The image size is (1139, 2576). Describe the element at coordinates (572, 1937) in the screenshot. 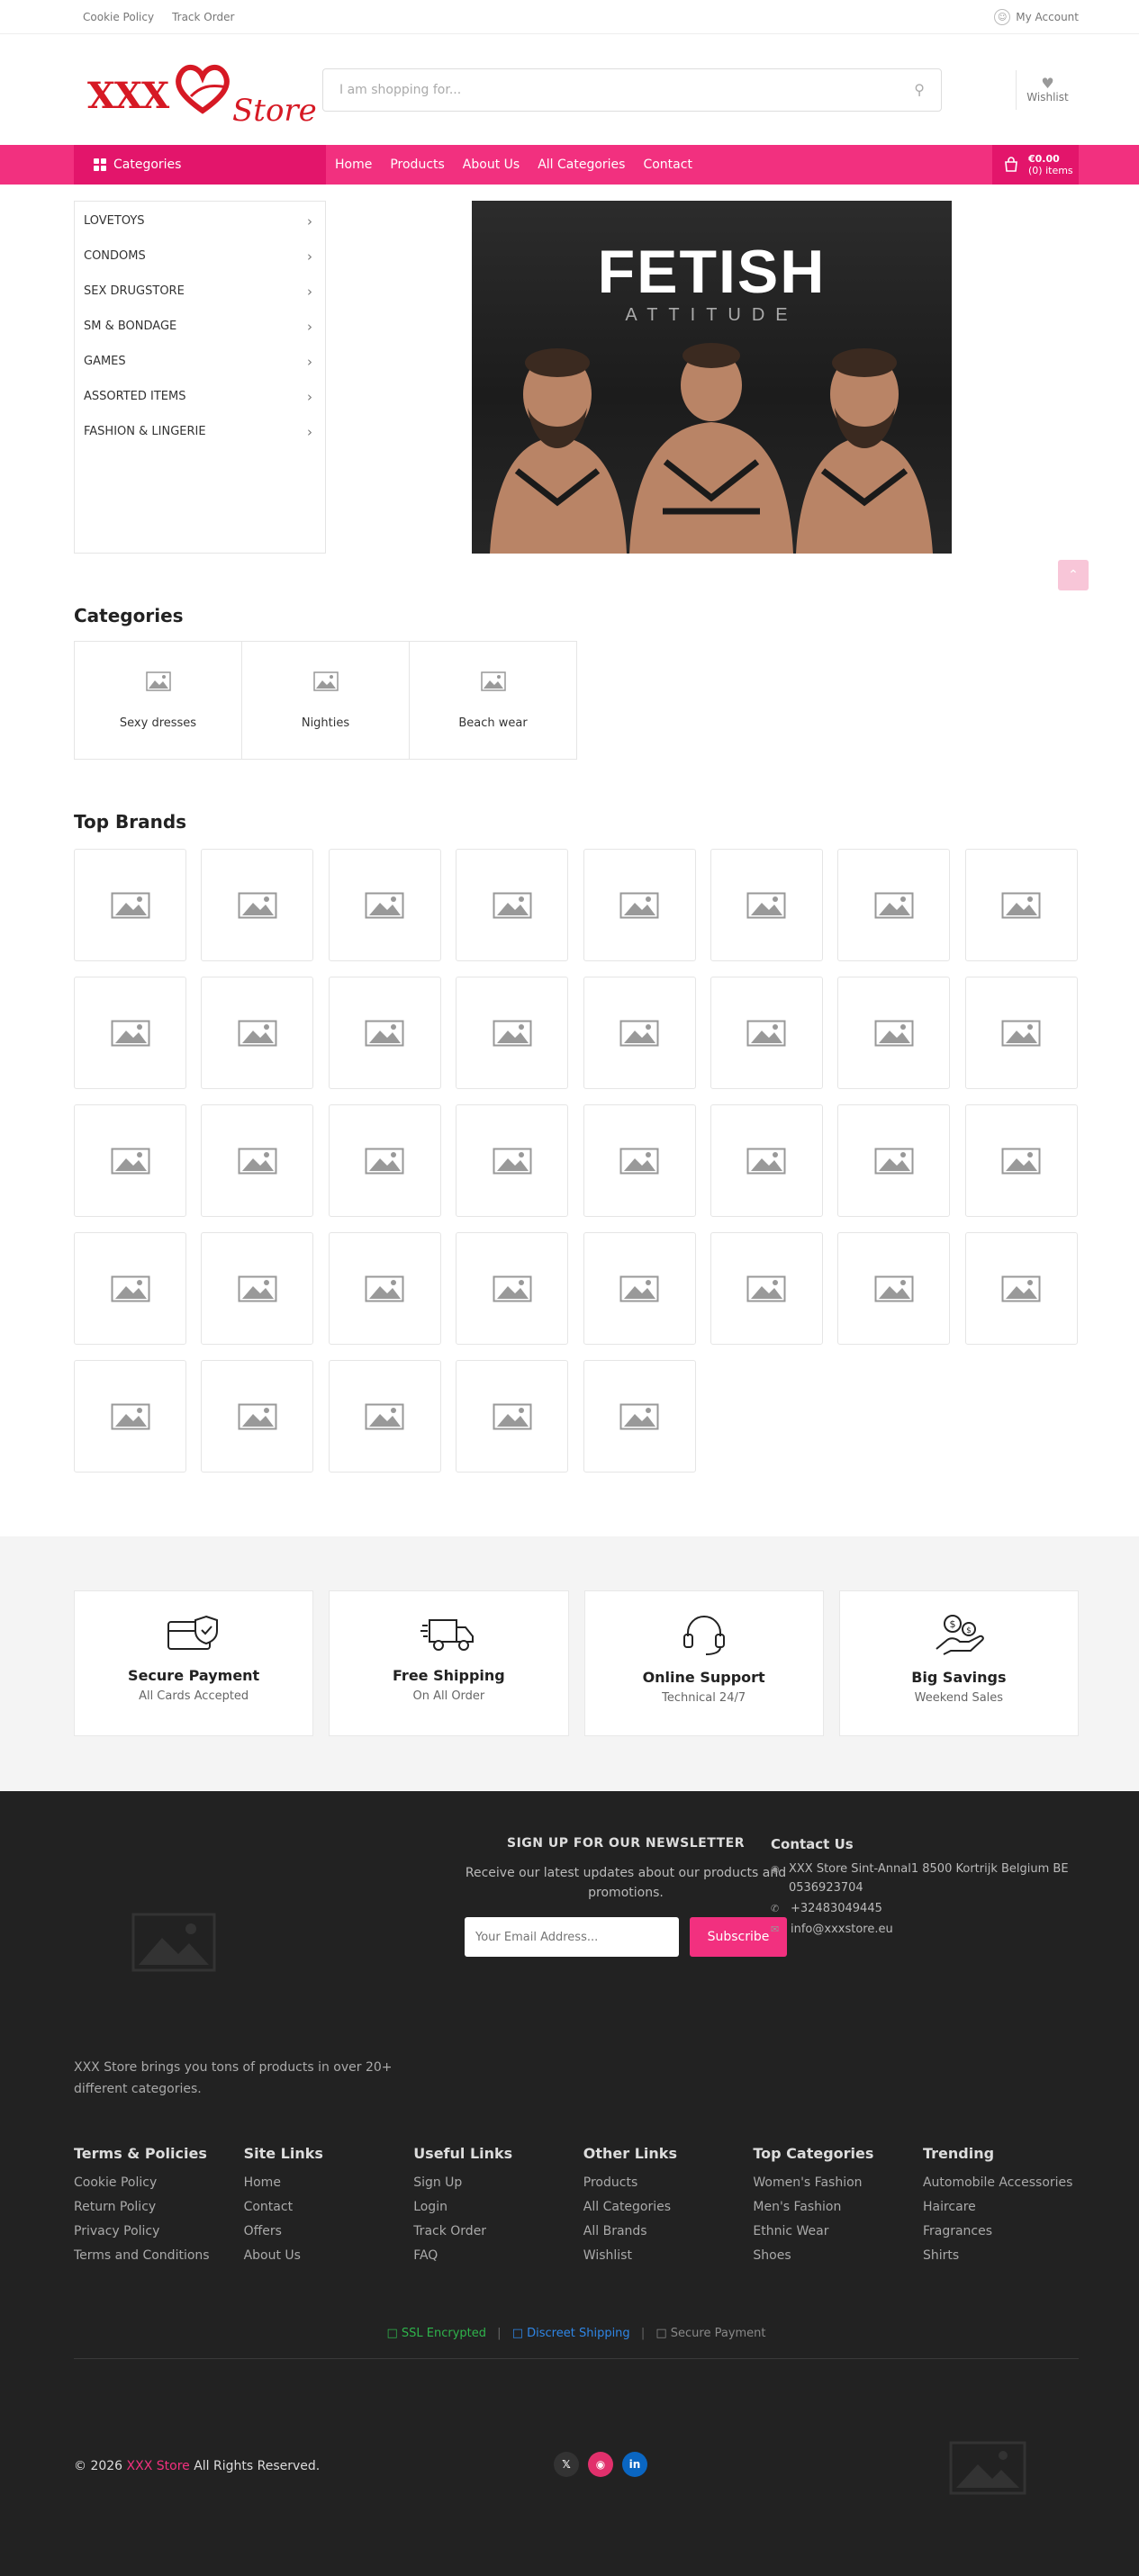

I see `newsletter-email-input` at that location.